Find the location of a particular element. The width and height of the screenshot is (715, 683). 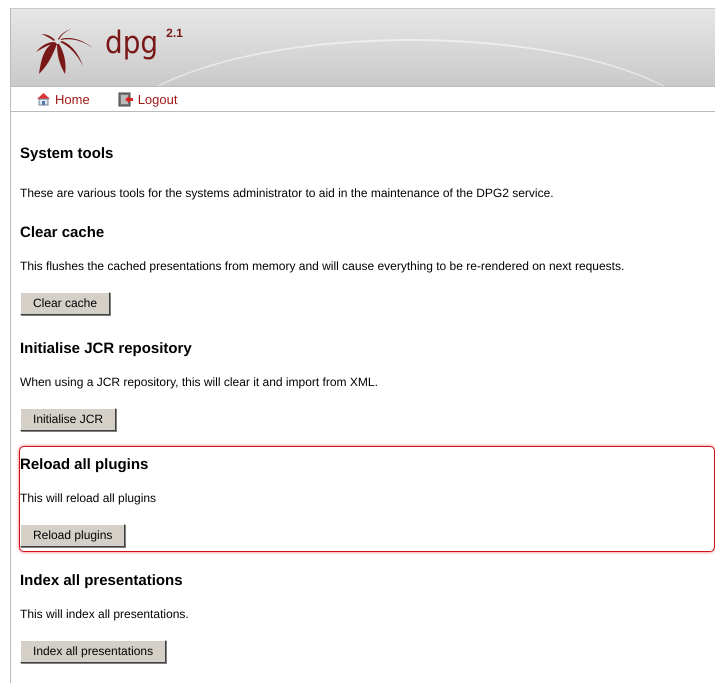

house-icon is located at coordinates (43, 99).